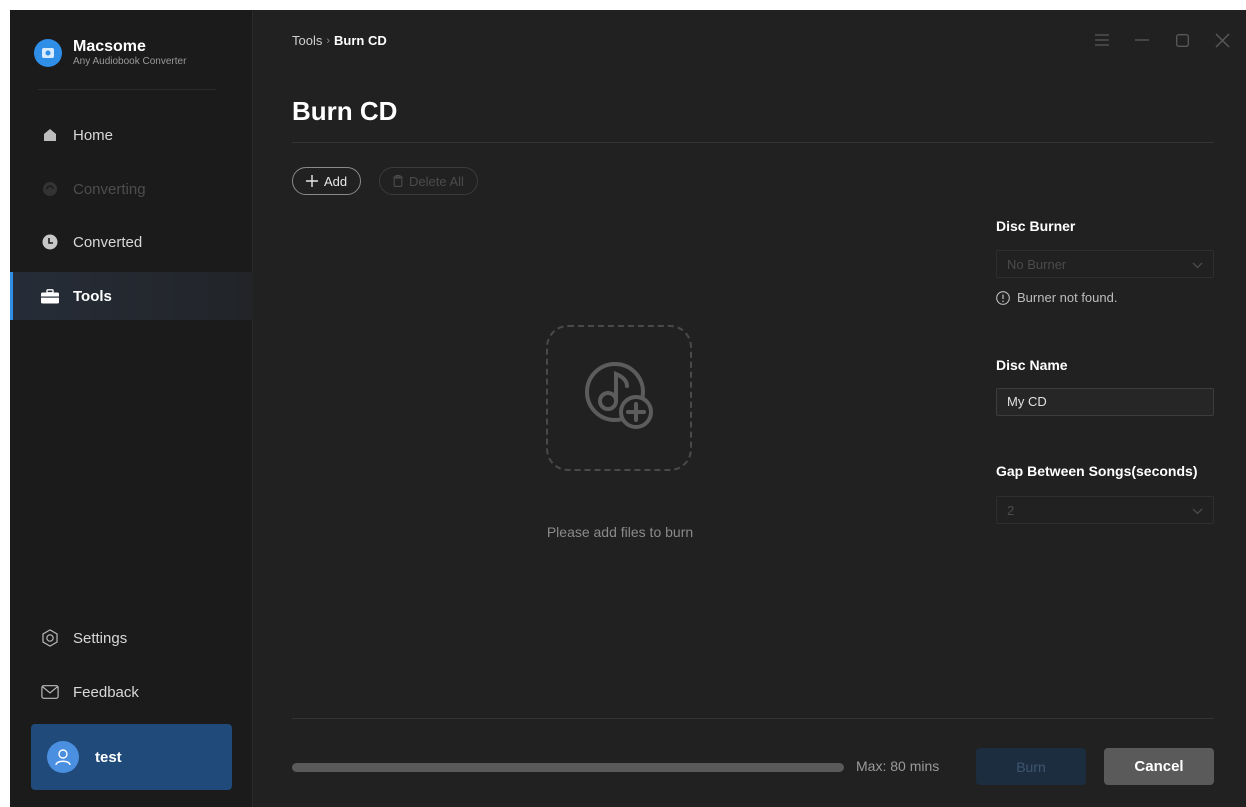 The height and width of the screenshot is (807, 1246). Describe the element at coordinates (48, 53) in the screenshot. I see `logo-icon` at that location.